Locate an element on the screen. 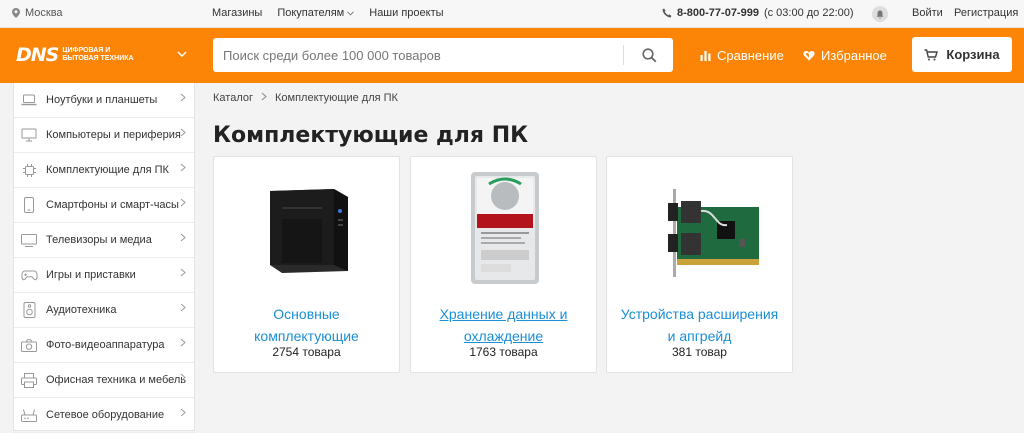 This screenshot has height=433, width=1024. location-pin-icon is located at coordinates (16, 13).